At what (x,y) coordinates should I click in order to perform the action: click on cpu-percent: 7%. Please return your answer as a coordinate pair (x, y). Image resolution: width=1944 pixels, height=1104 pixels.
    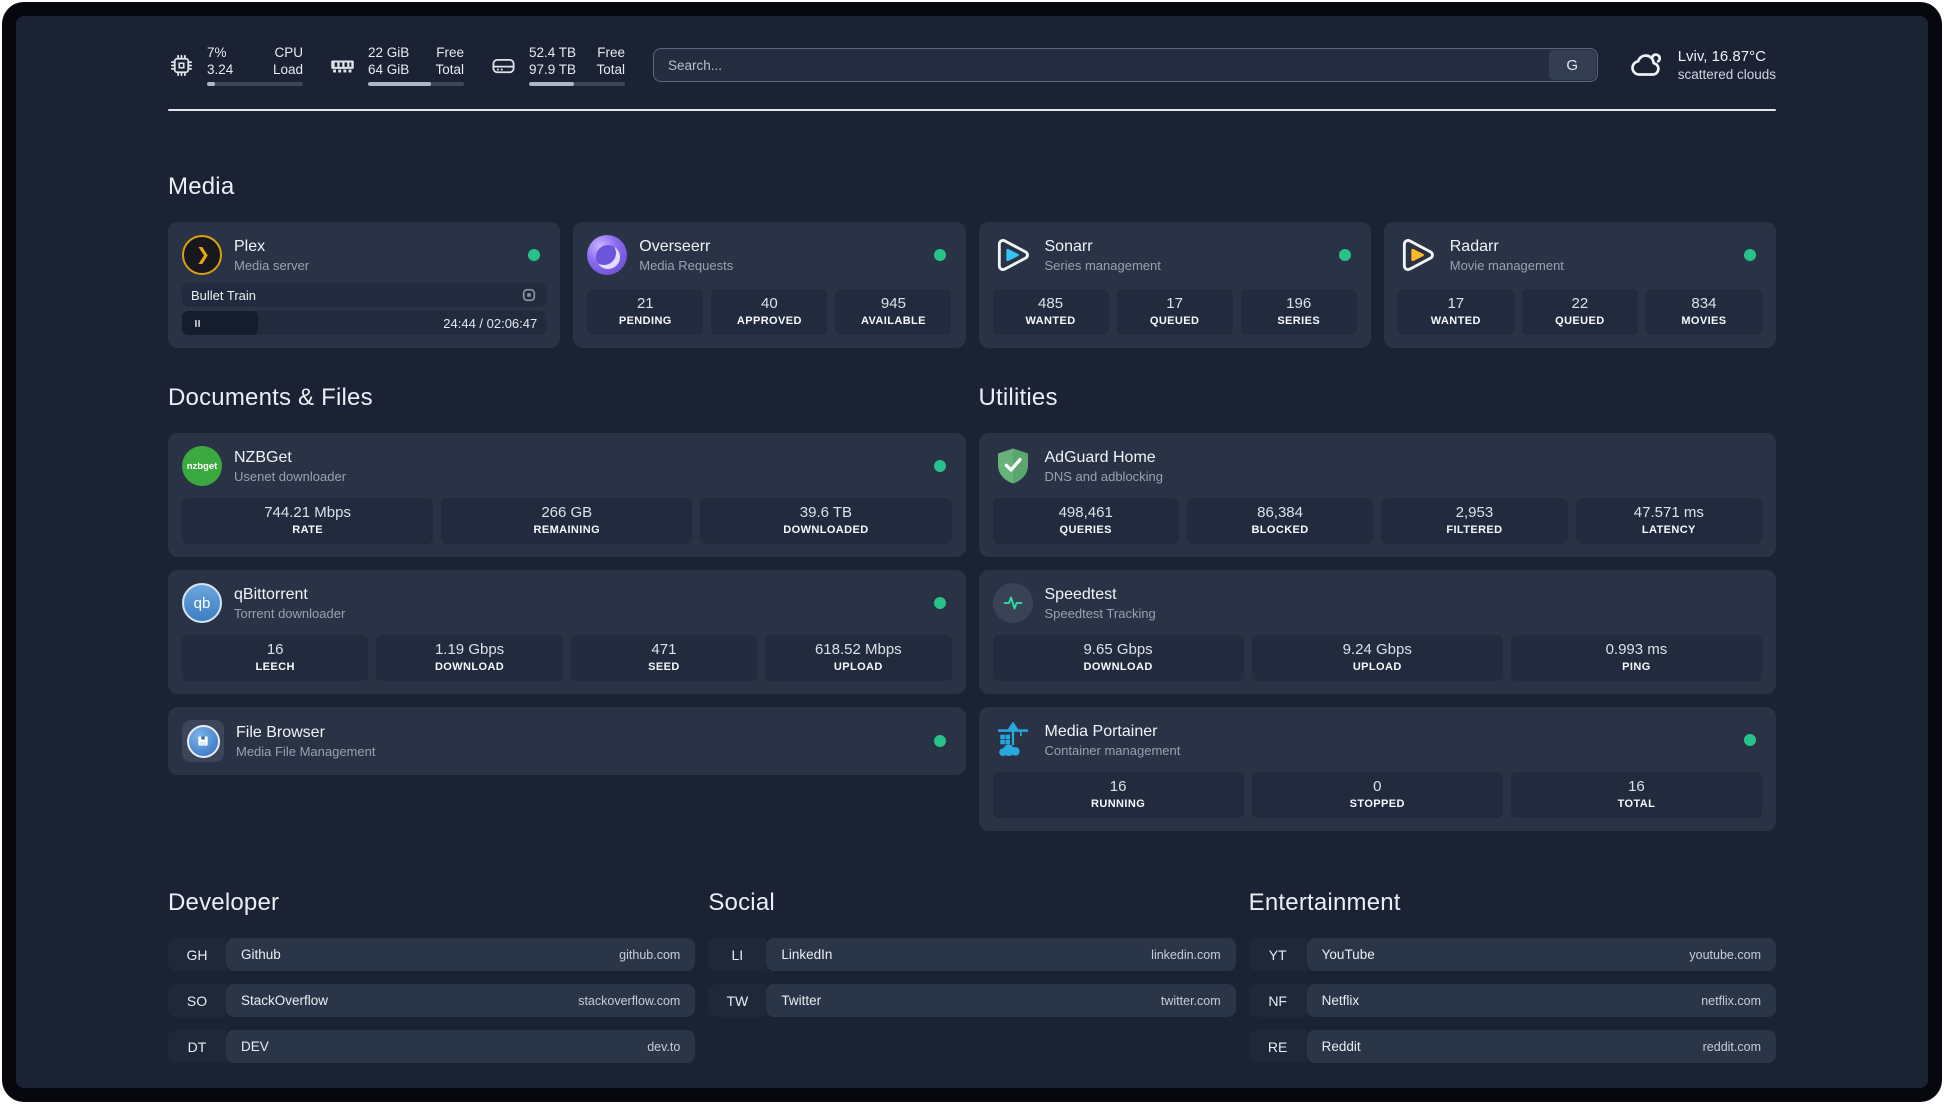
    Looking at the image, I should click on (217, 52).